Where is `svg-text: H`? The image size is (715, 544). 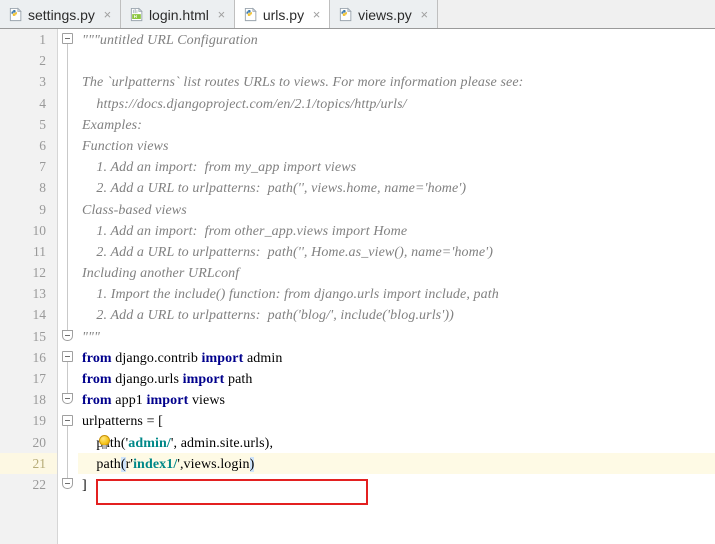 svg-text: H is located at coordinates (135, 16).